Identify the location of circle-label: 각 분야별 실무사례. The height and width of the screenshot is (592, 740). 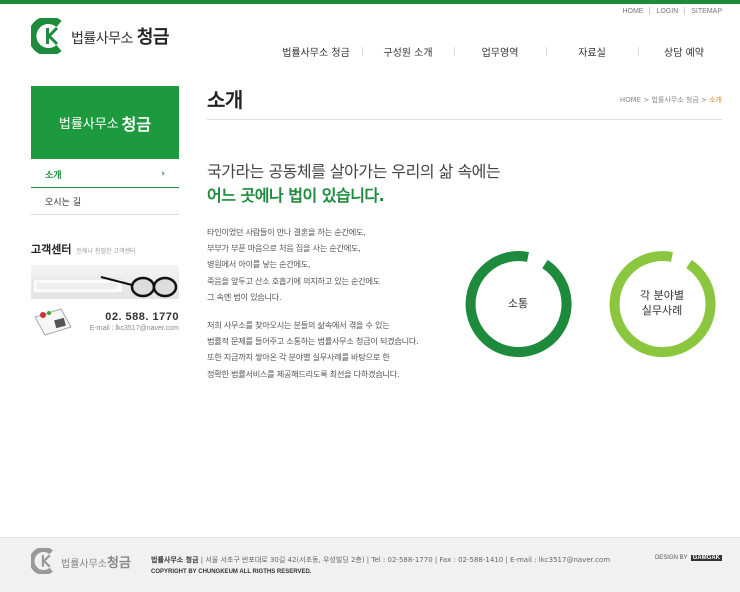
(662, 303).